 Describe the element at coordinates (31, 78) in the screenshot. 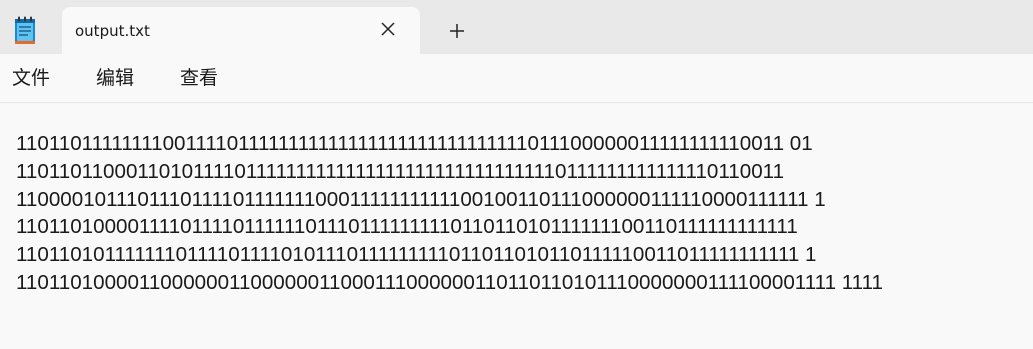

I see `menu-file: 文件` at that location.